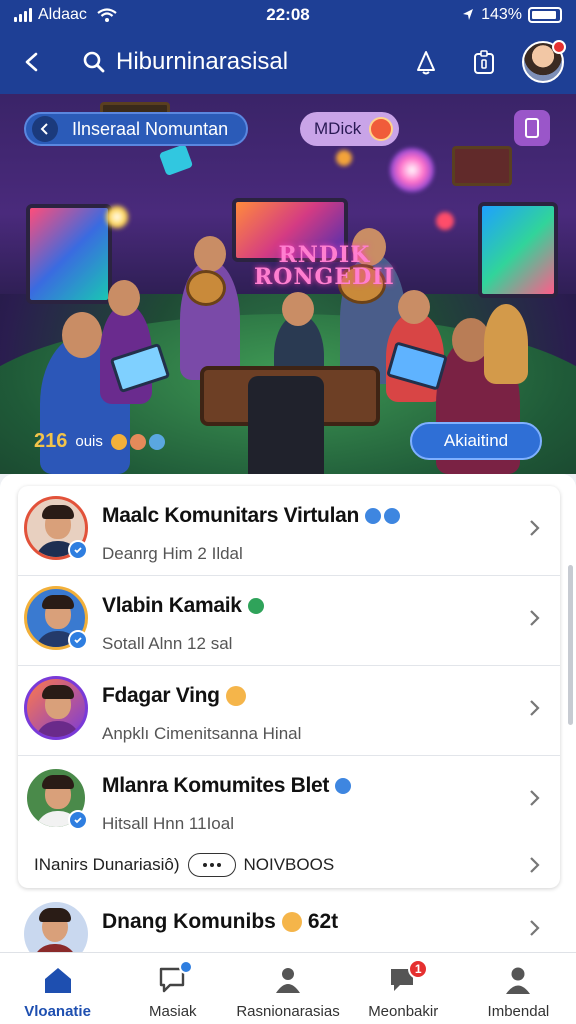  What do you see at coordinates (476, 441) in the screenshot?
I see `activate-button: Akiaitind` at bounding box center [476, 441].